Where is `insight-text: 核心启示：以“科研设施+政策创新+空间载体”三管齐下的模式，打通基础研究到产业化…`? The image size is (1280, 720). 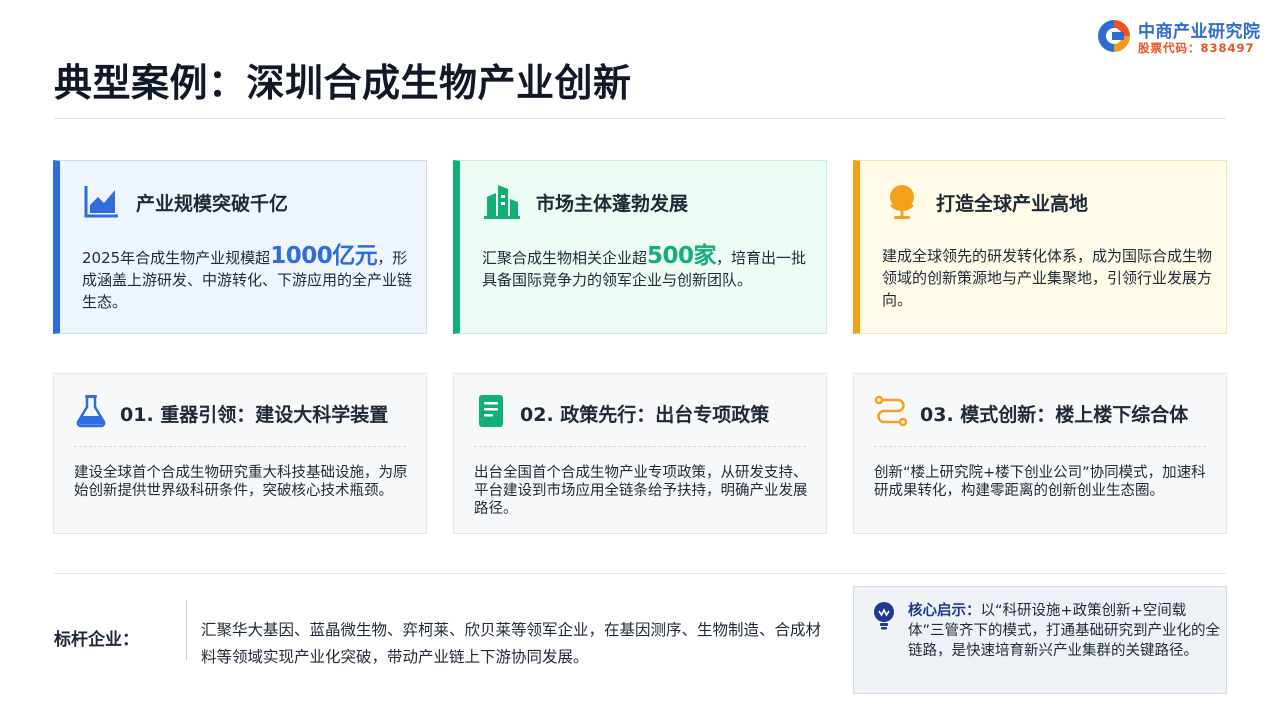
insight-text: 核心启示：以“科研设施+政策创新+空间载体”三管齐下的模式，打通基础研究到产业化… is located at coordinates (1064, 631).